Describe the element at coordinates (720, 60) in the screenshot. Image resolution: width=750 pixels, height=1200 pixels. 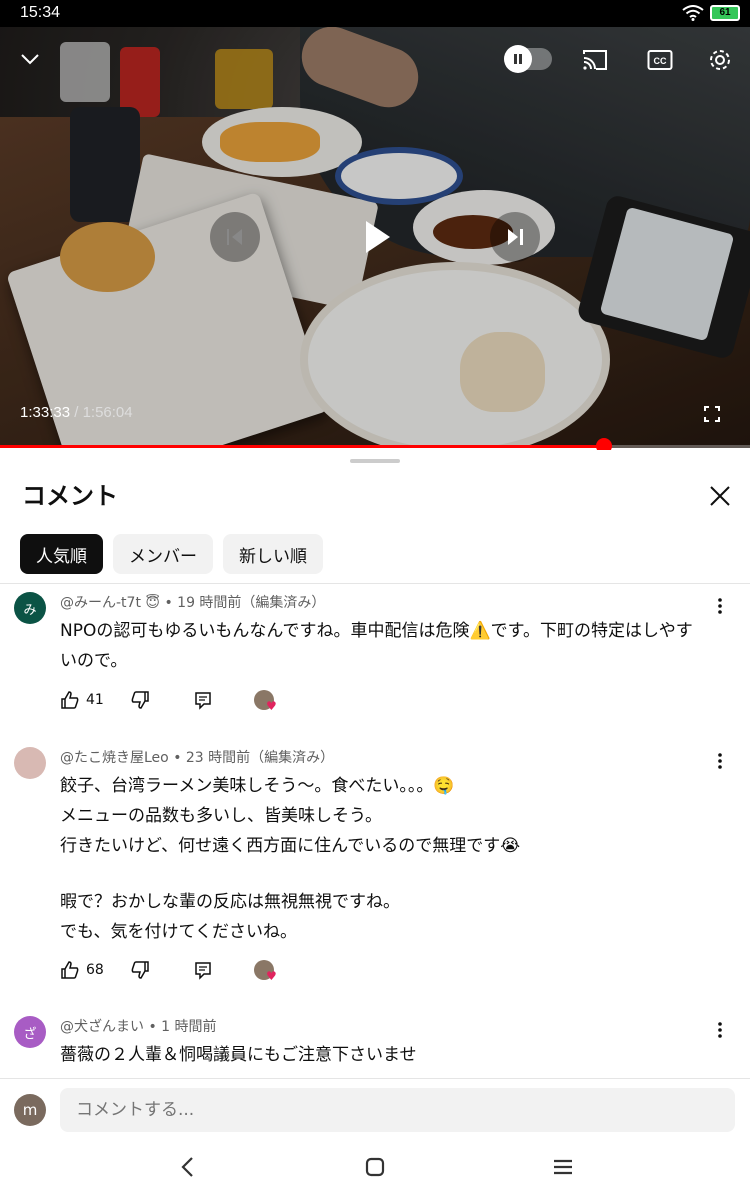
I see `settings-icon` at that location.